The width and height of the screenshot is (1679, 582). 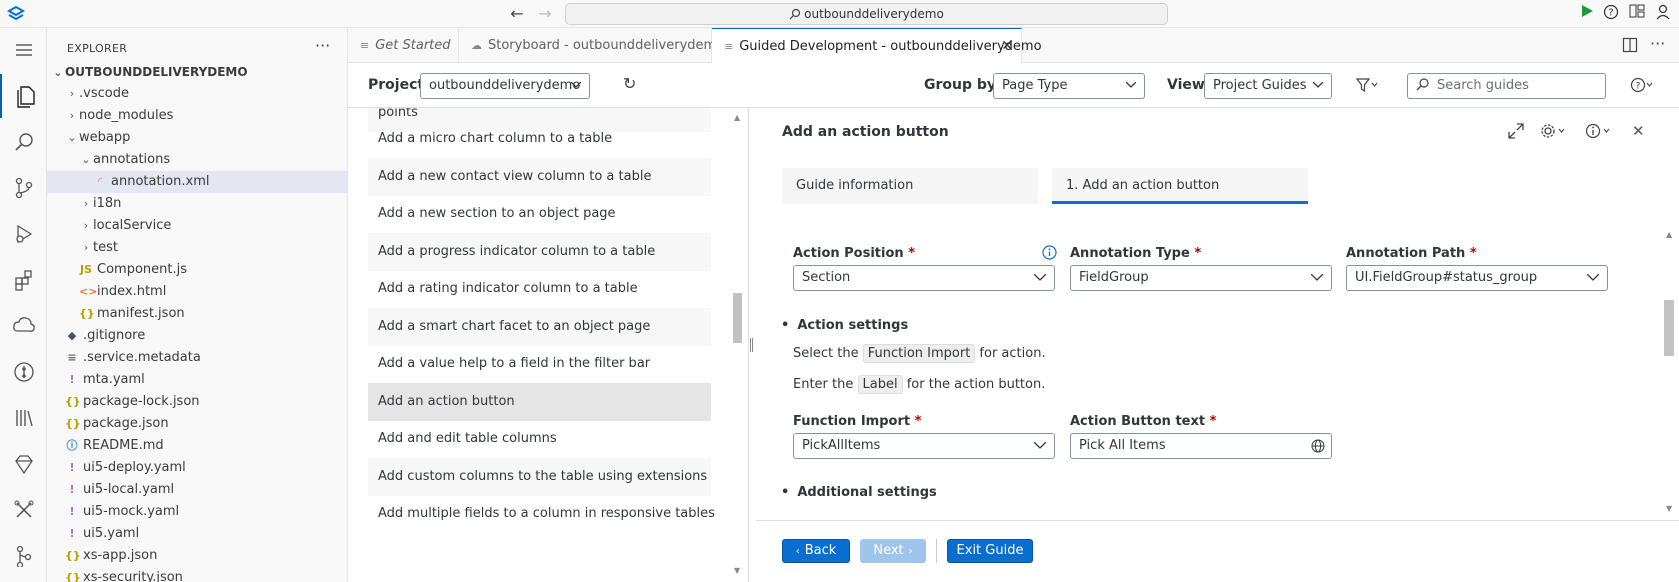 I want to click on guide-list-scrollbar: ▲ ▼, so click(x=737, y=344).